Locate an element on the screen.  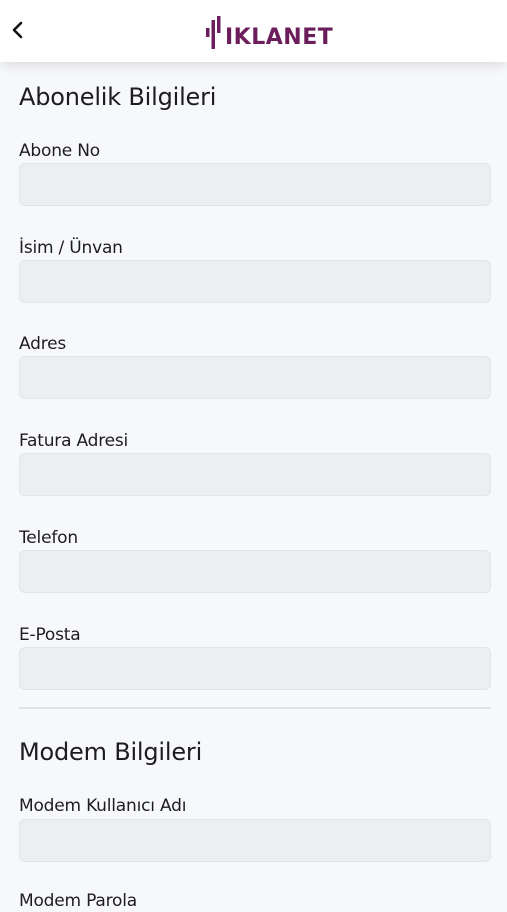
field-label-modem-password: Modem Parola is located at coordinates (78, 901).